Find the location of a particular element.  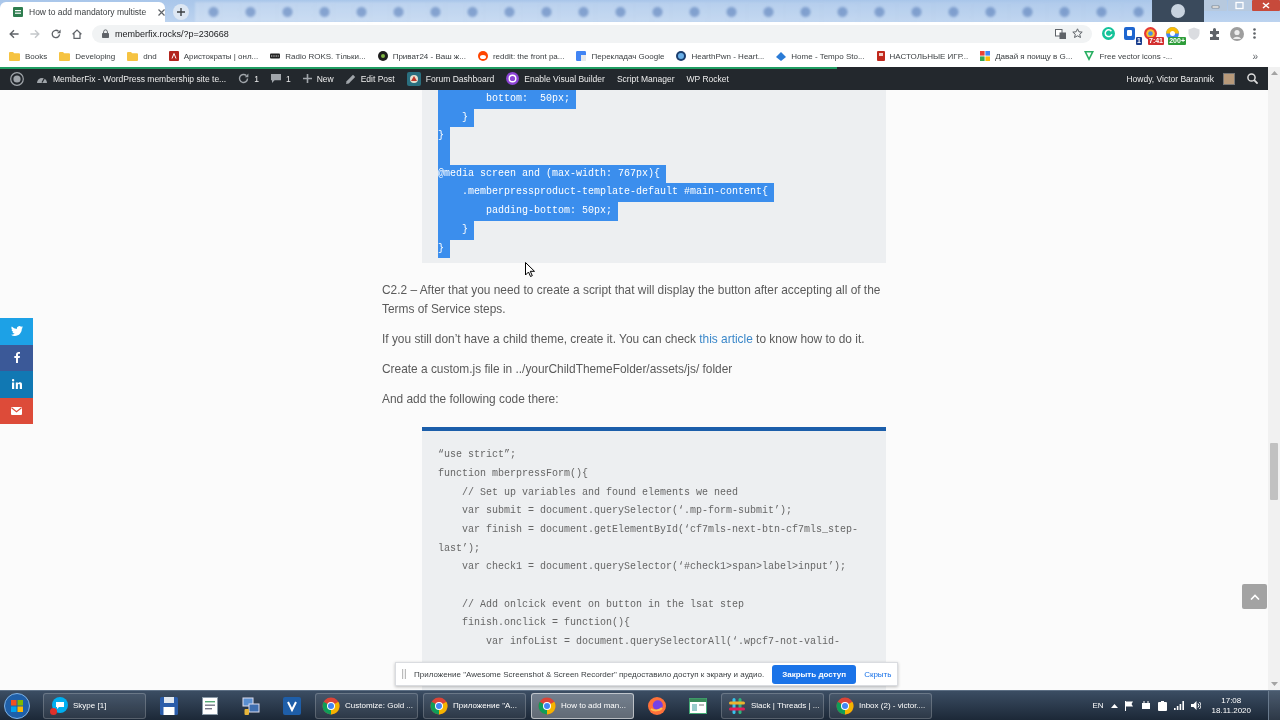

window-icon is located at coordinates (698, 705).